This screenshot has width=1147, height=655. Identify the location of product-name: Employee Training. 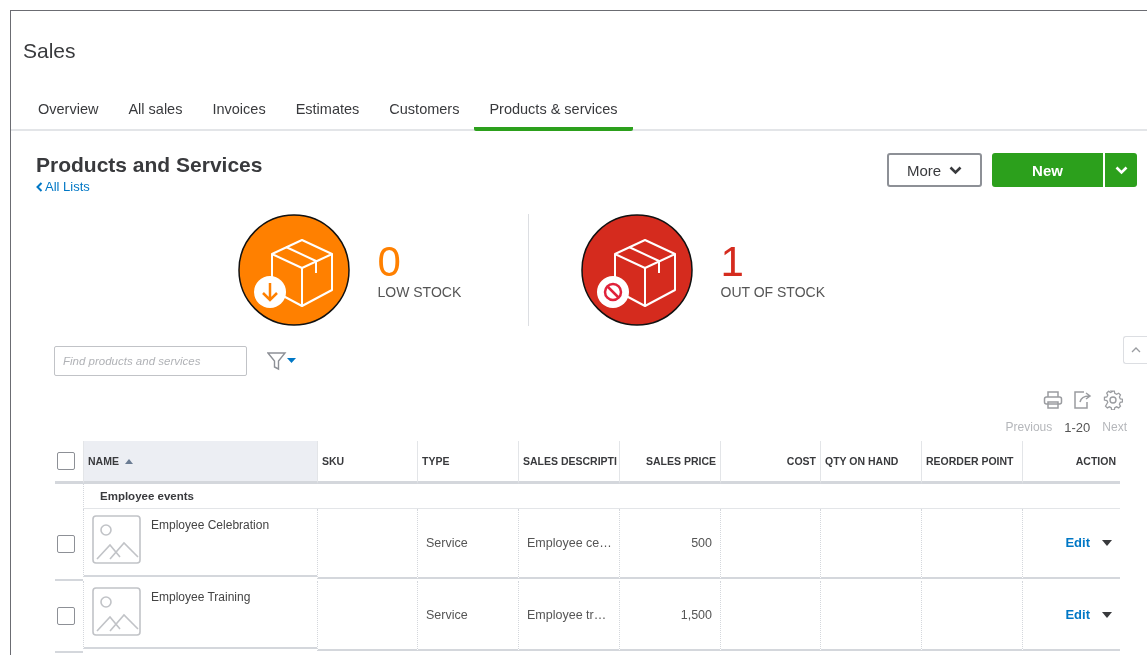
(201, 596).